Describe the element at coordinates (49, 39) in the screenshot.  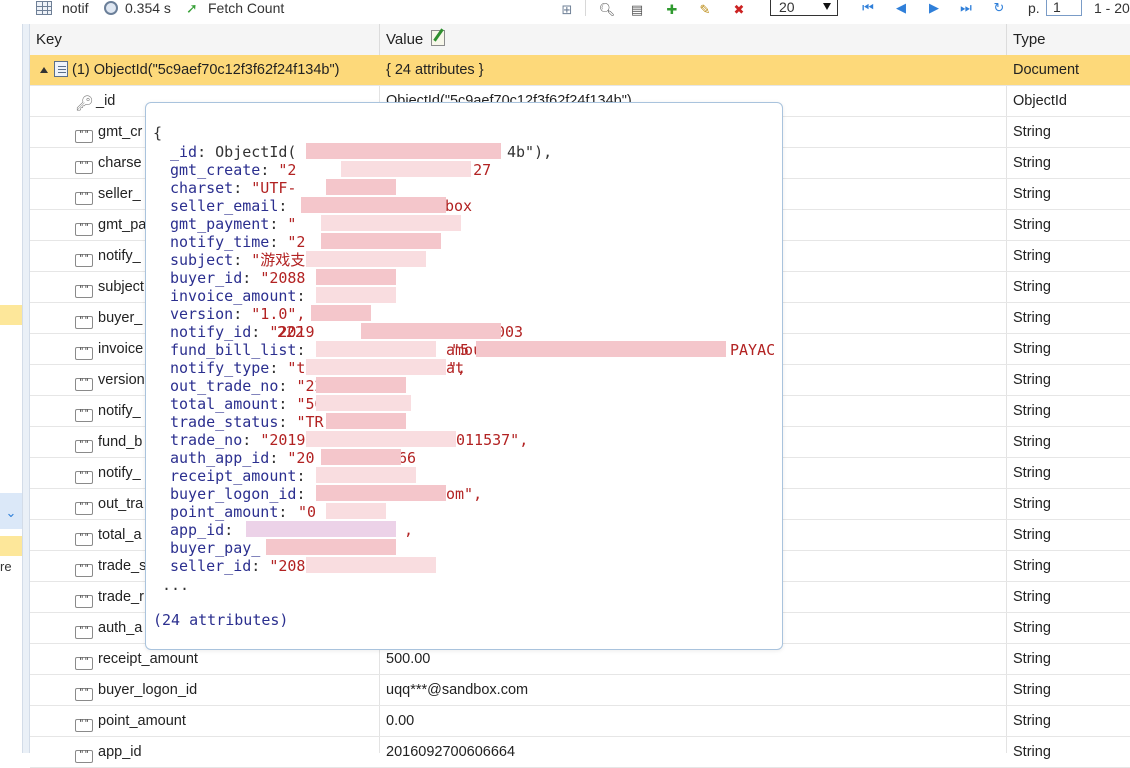
I see `column-header-key-label: Key` at that location.